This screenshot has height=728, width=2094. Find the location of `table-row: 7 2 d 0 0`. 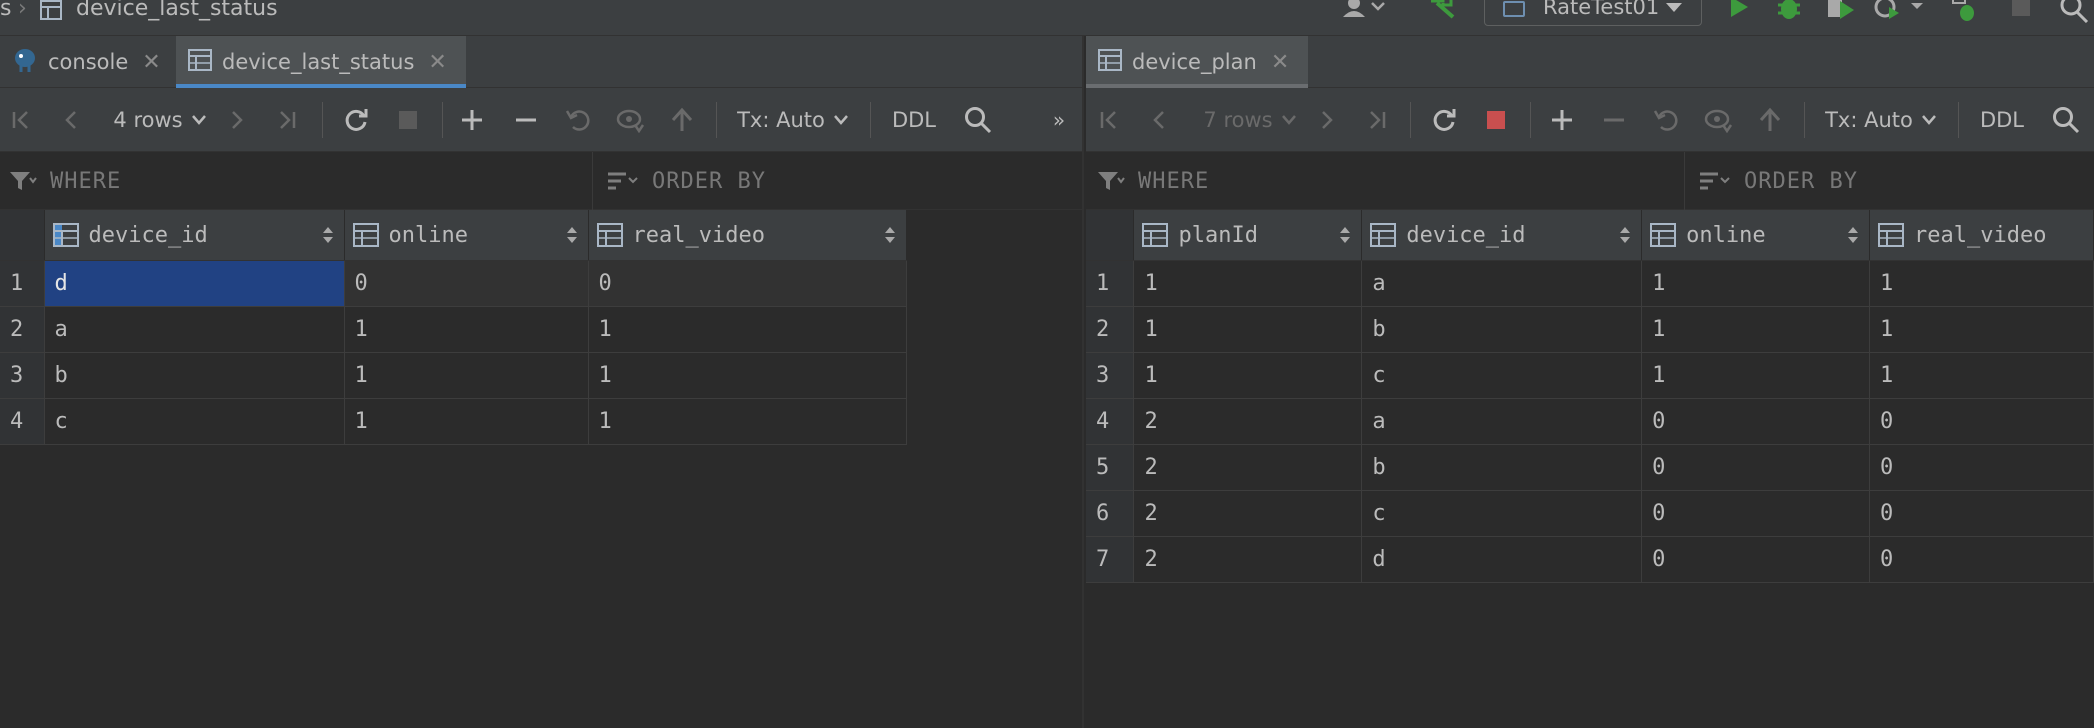

table-row: 7 2 d 0 0 is located at coordinates (1590, 559).